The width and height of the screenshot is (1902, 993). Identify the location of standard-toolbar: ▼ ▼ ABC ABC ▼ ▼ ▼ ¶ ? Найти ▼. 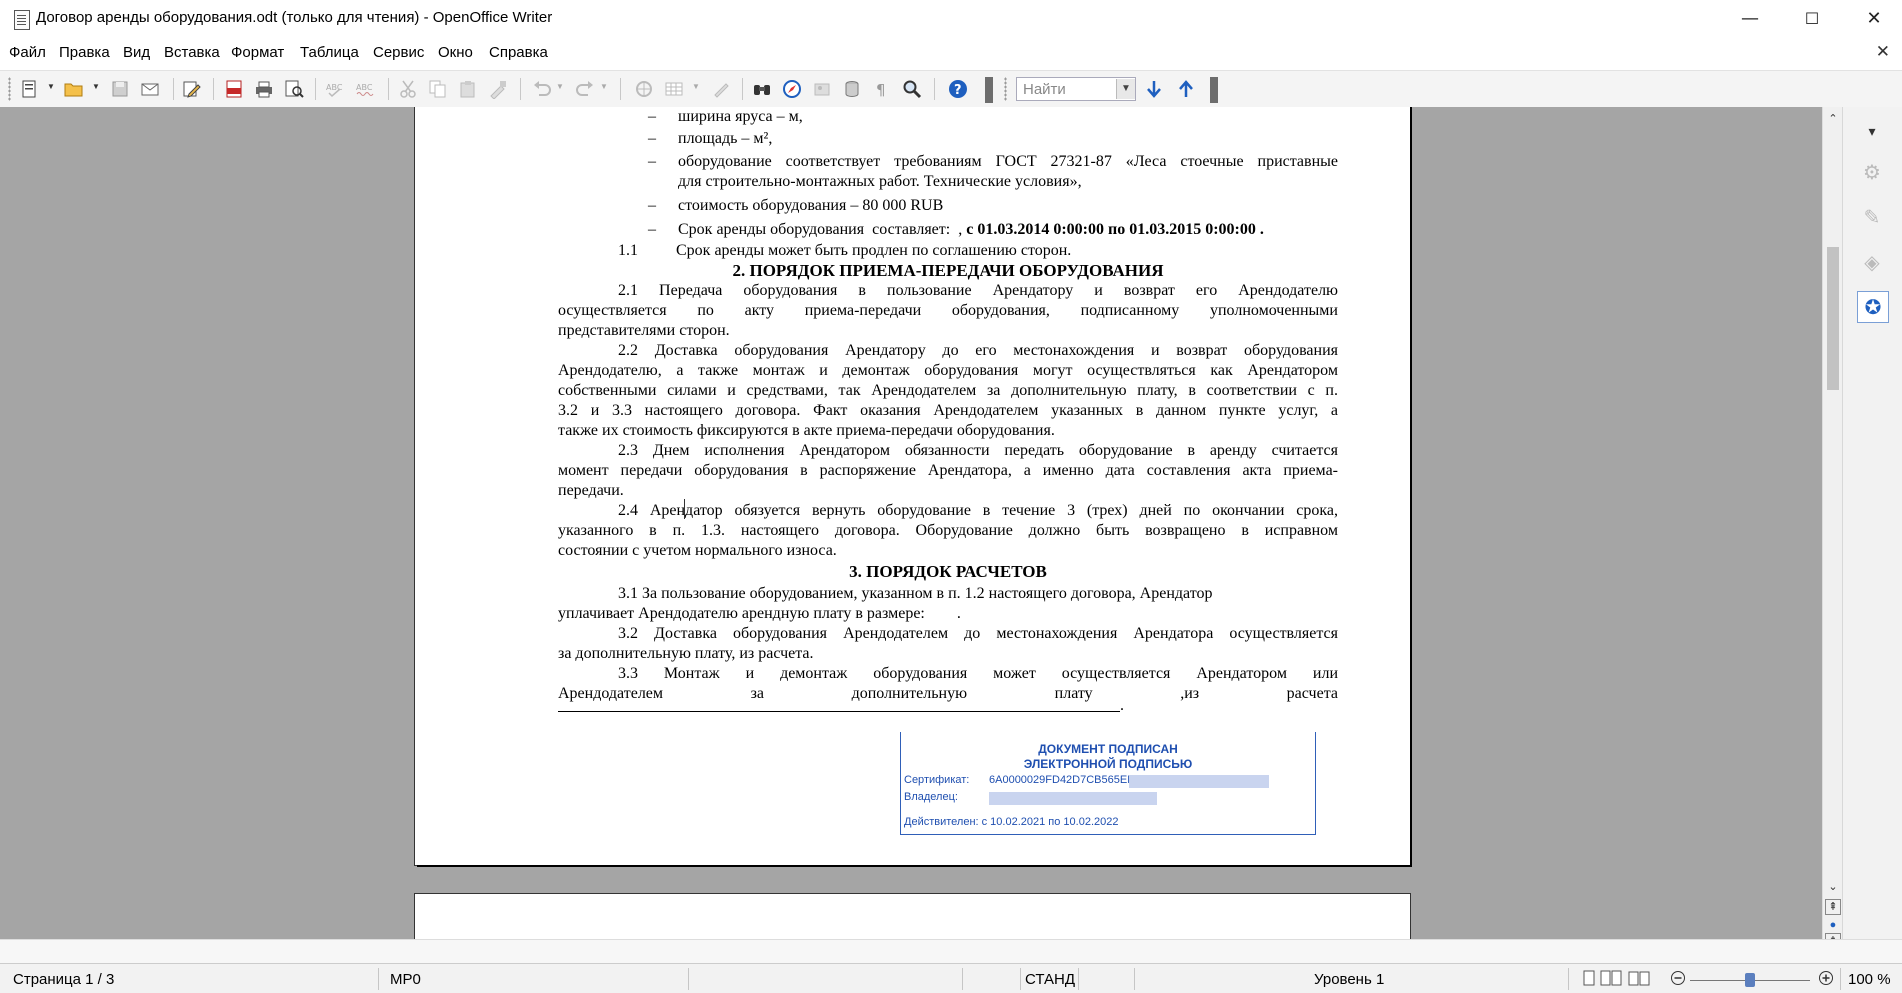
(951, 89).